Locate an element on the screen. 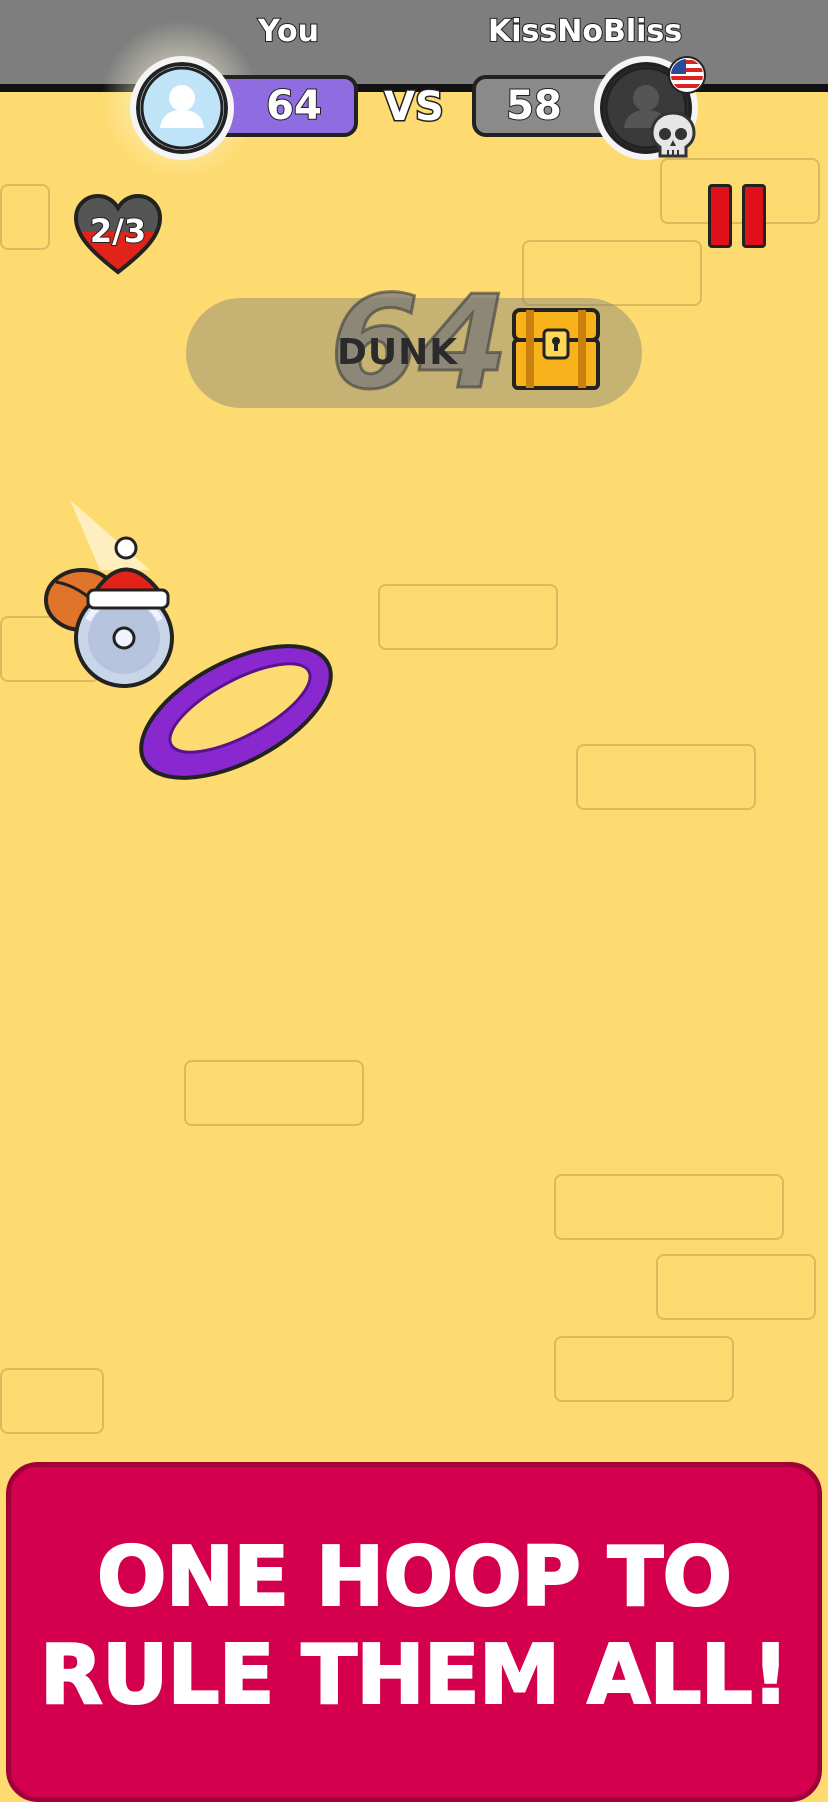 The width and height of the screenshot is (828, 1802). us-flag-icon is located at coordinates (687, 75).